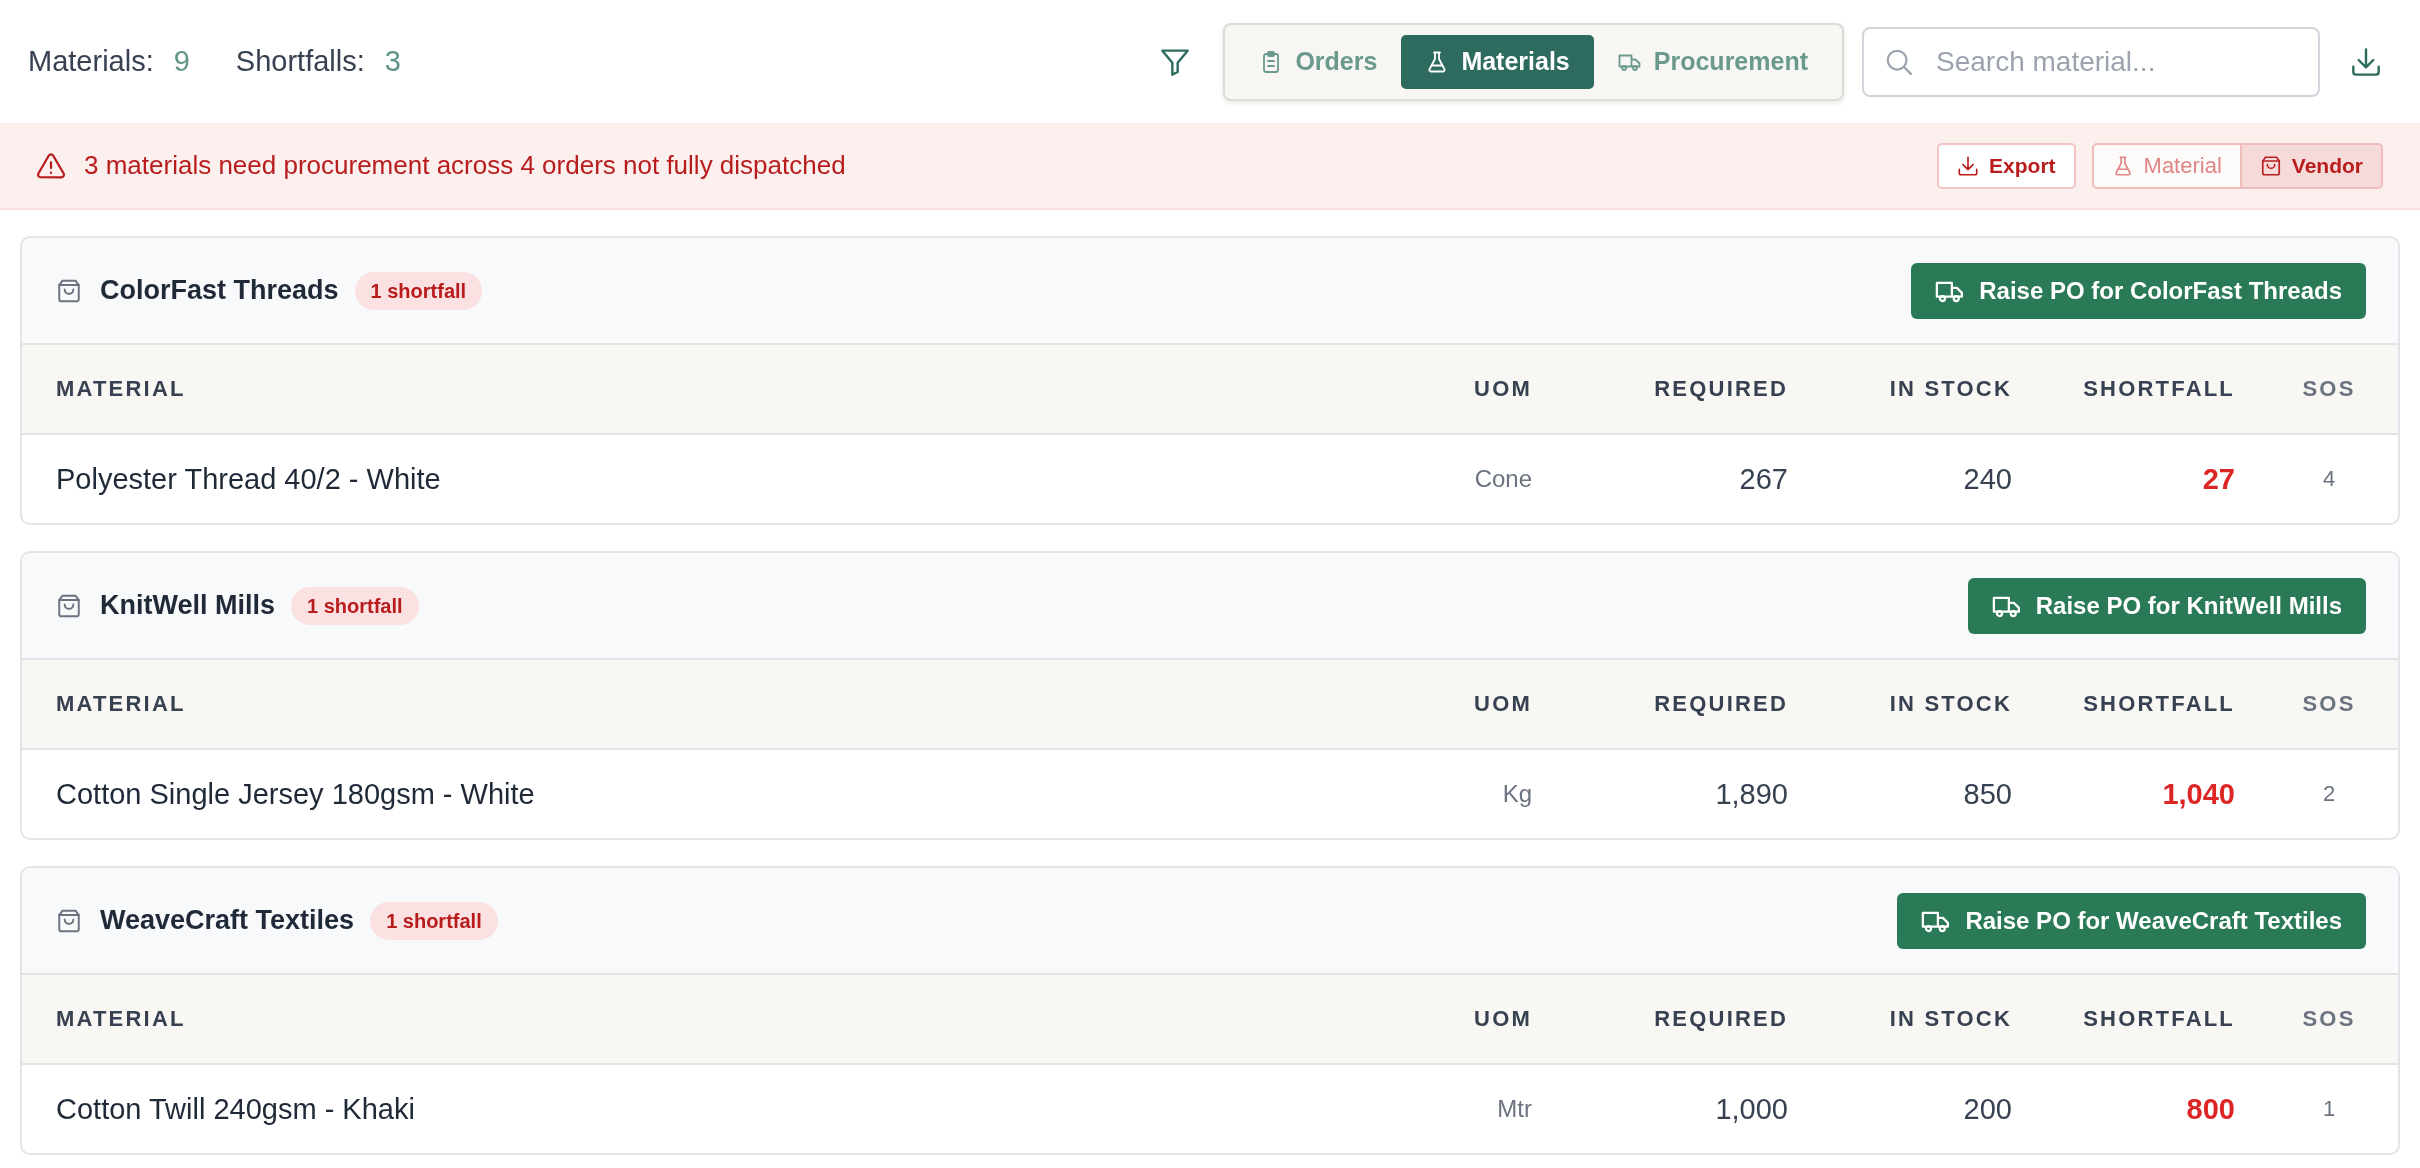 The image size is (2420, 1168). Describe the element at coordinates (2218, 479) in the screenshot. I see `shortfall-cell: 27` at that location.